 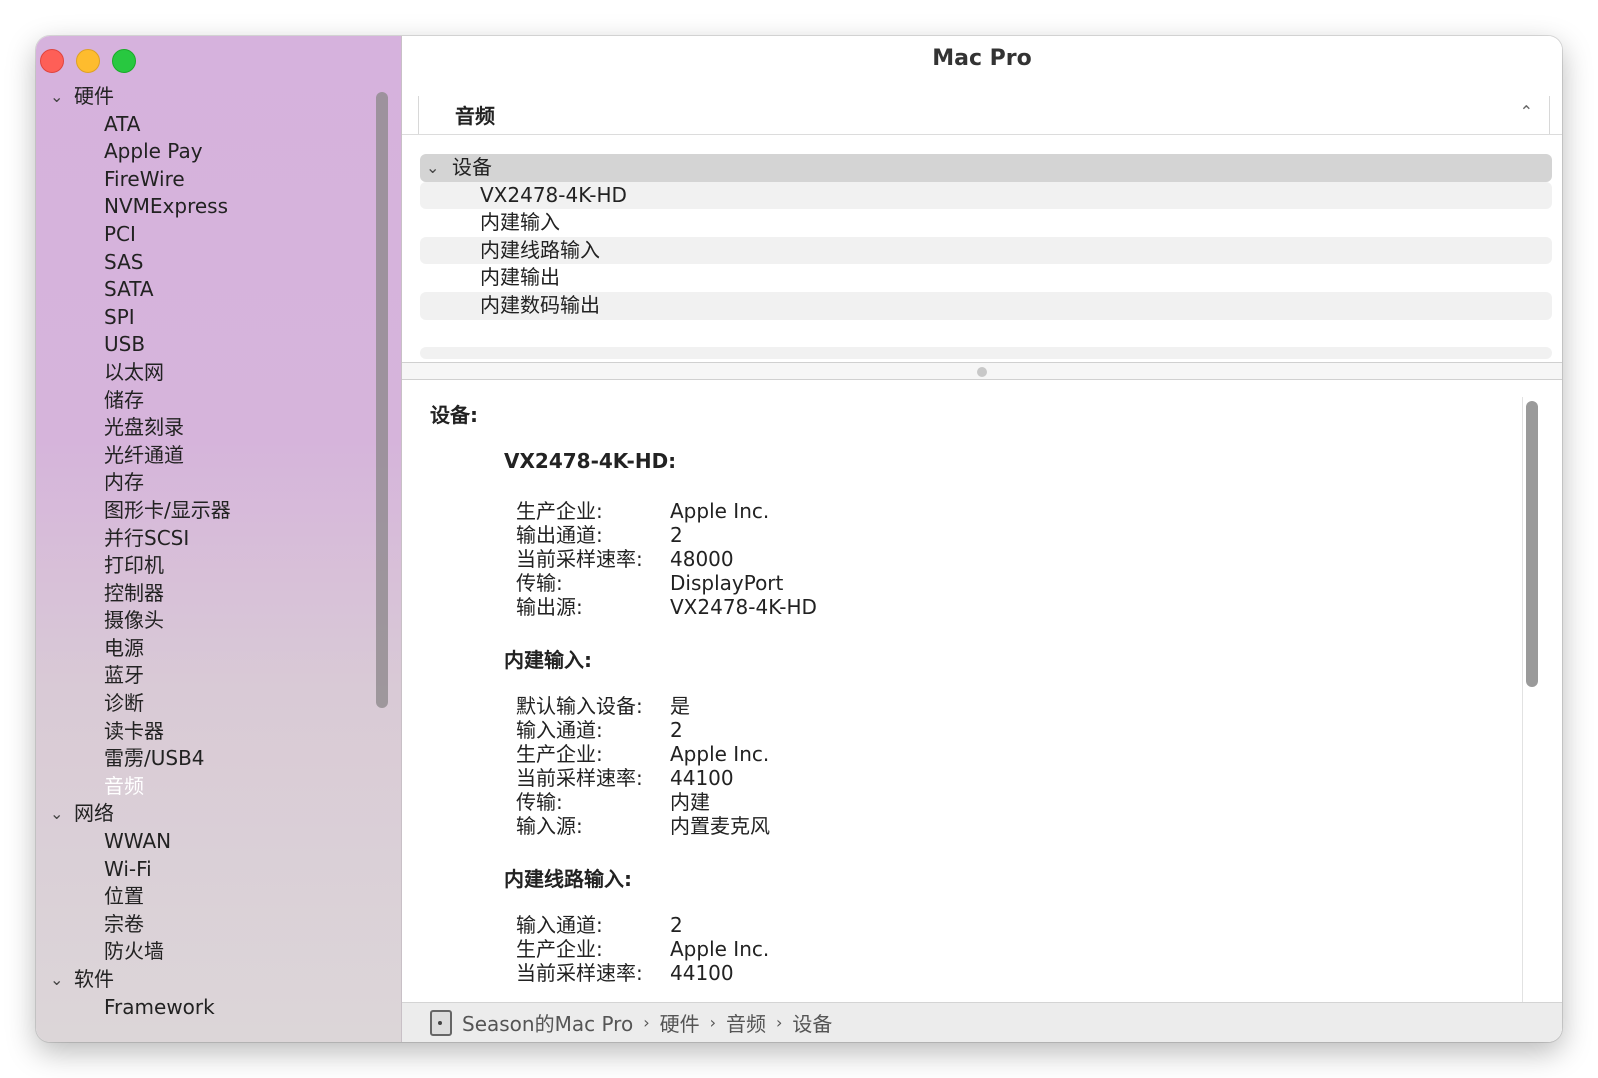 What do you see at coordinates (124, 61) in the screenshot?
I see `zoom-button` at bounding box center [124, 61].